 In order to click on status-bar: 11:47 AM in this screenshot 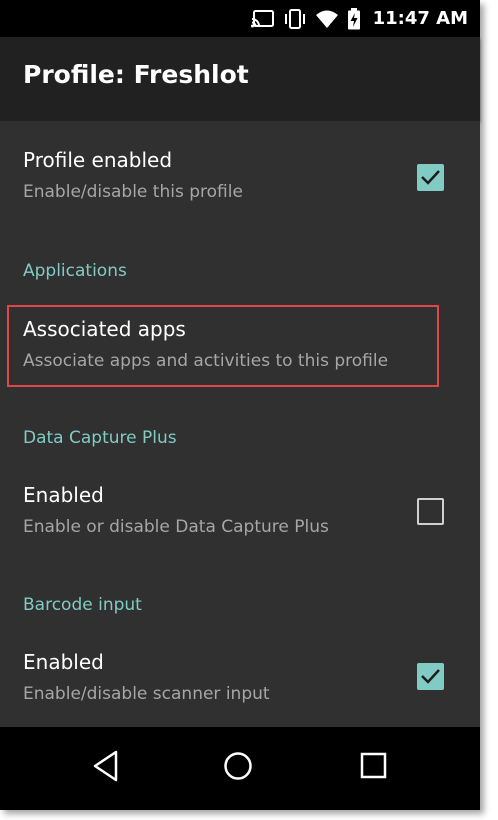, I will do `click(240, 18)`.